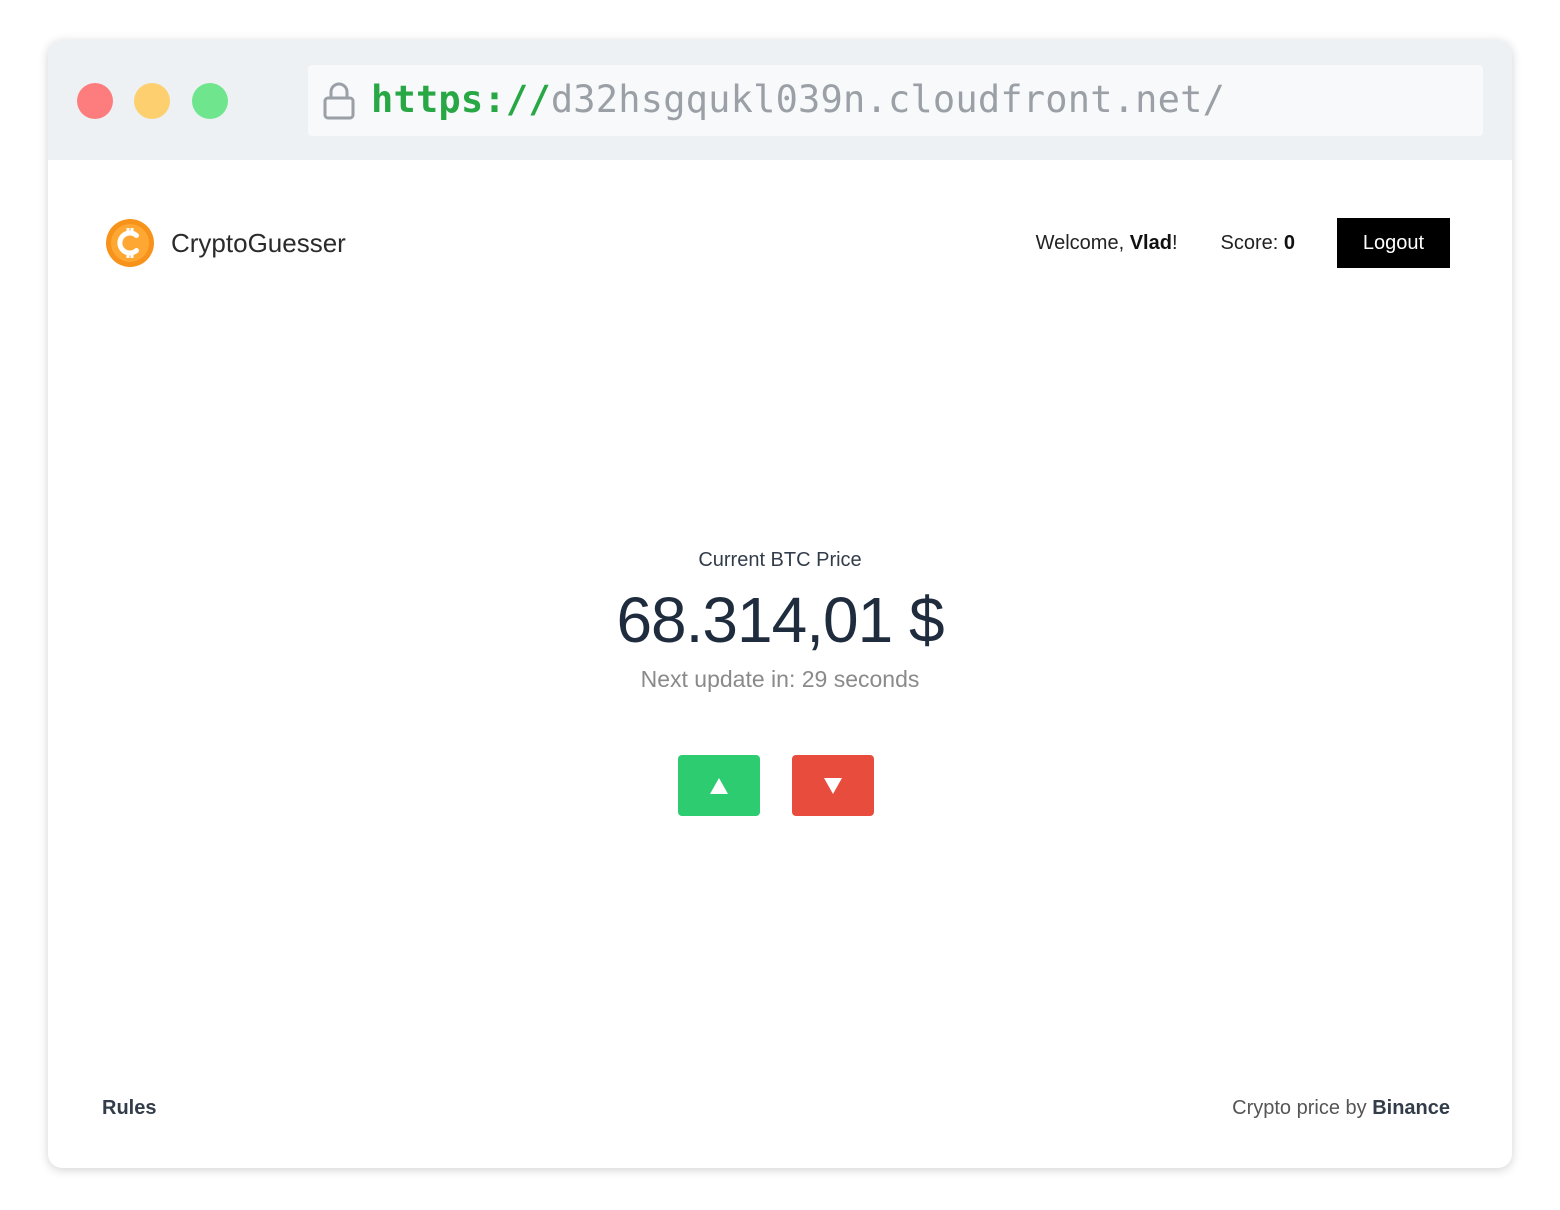  Describe the element at coordinates (1252, 242) in the screenshot. I see `score-label: Score:` at that location.